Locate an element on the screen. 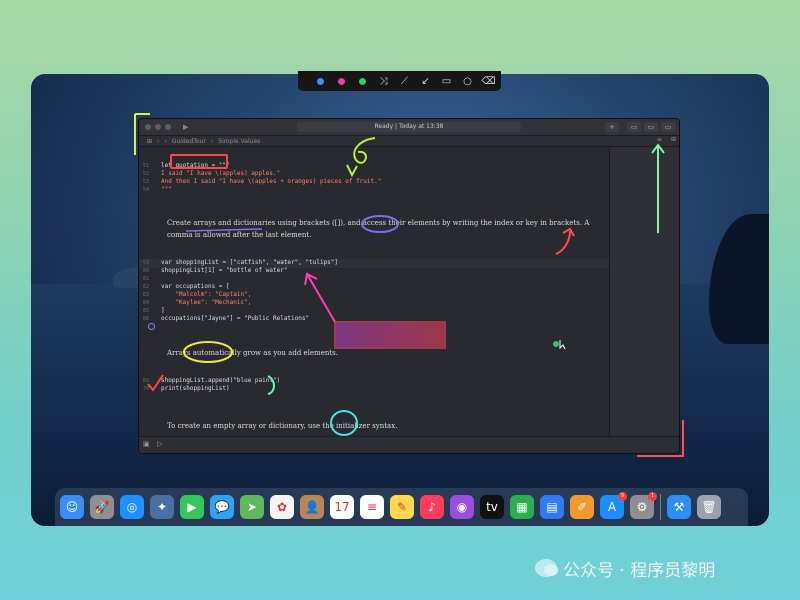 This screenshot has width=800, height=600. notification-badge: 1 is located at coordinates (652, 496).